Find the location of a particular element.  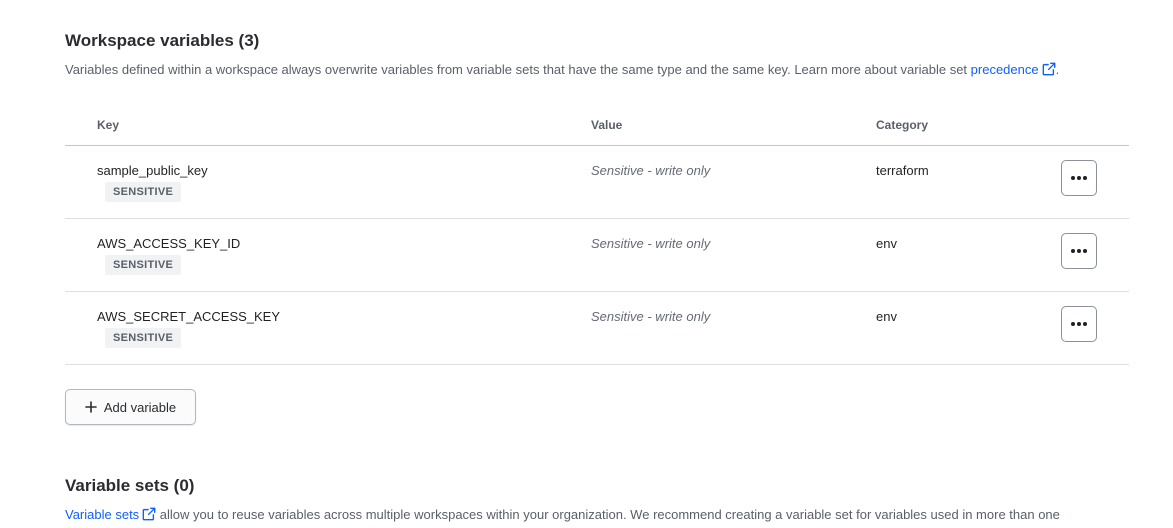

variable-sets-link: Variable sets is located at coordinates (110, 514).